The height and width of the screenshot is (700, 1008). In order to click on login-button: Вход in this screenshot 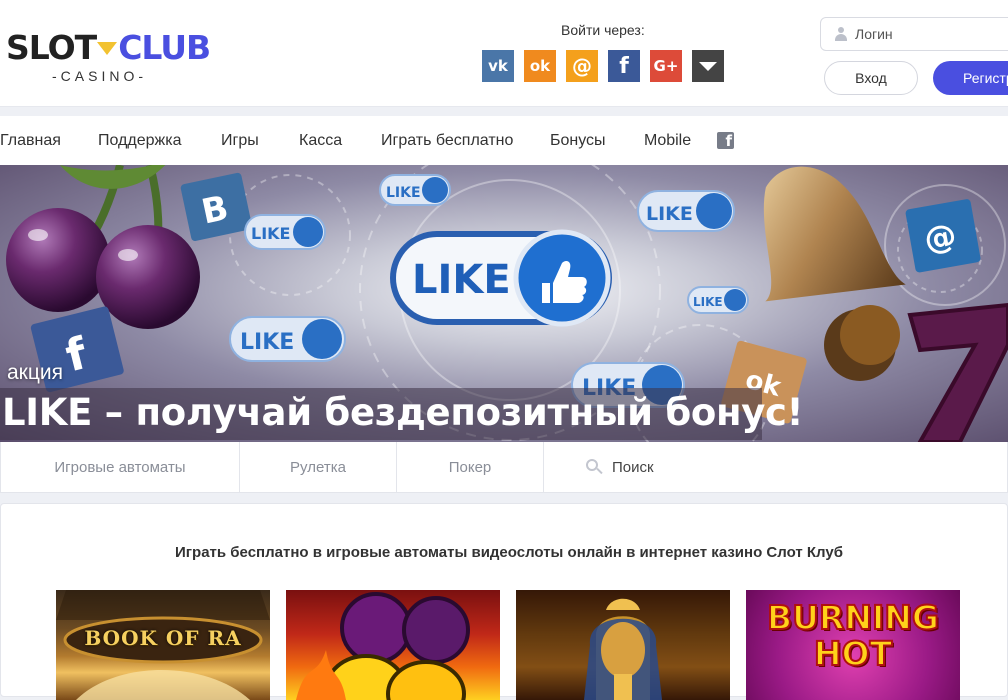, I will do `click(871, 78)`.